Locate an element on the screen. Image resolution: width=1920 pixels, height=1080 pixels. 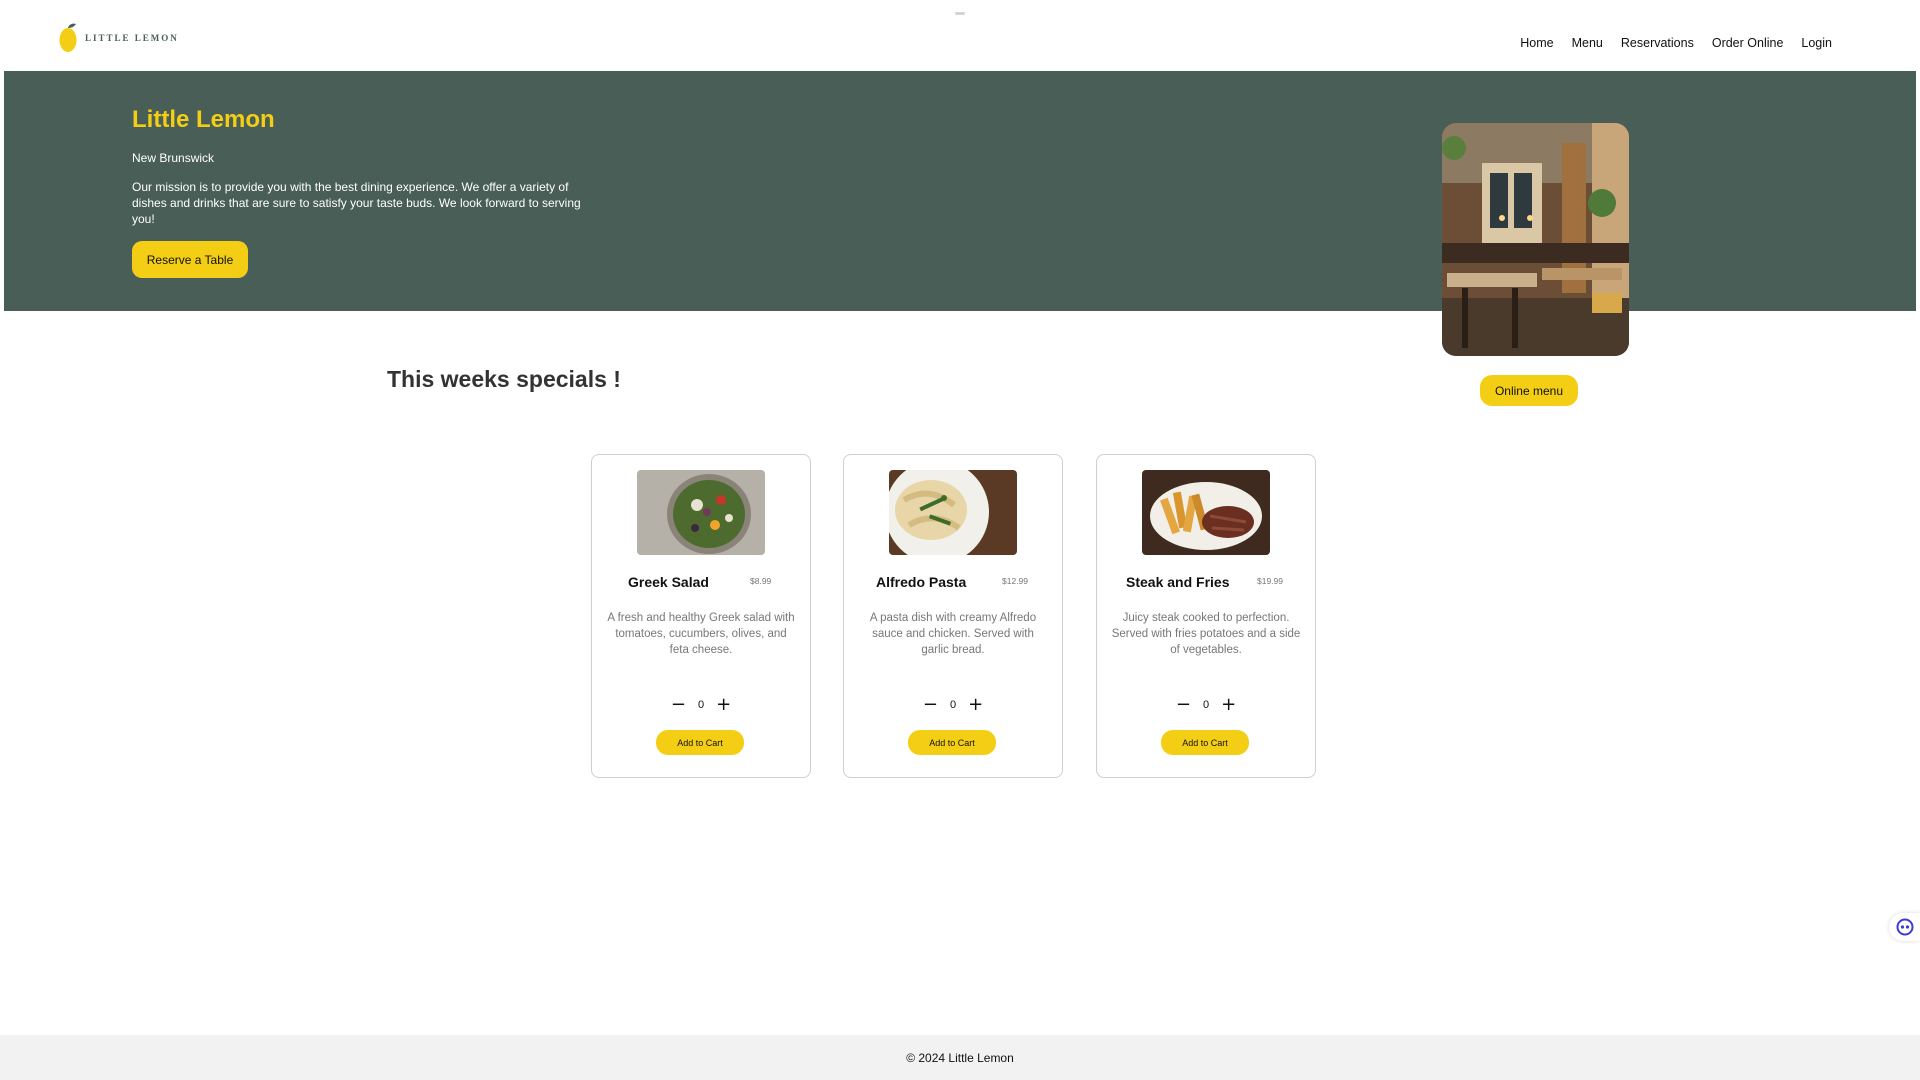
nav-home: Home is located at coordinates (1536, 43).